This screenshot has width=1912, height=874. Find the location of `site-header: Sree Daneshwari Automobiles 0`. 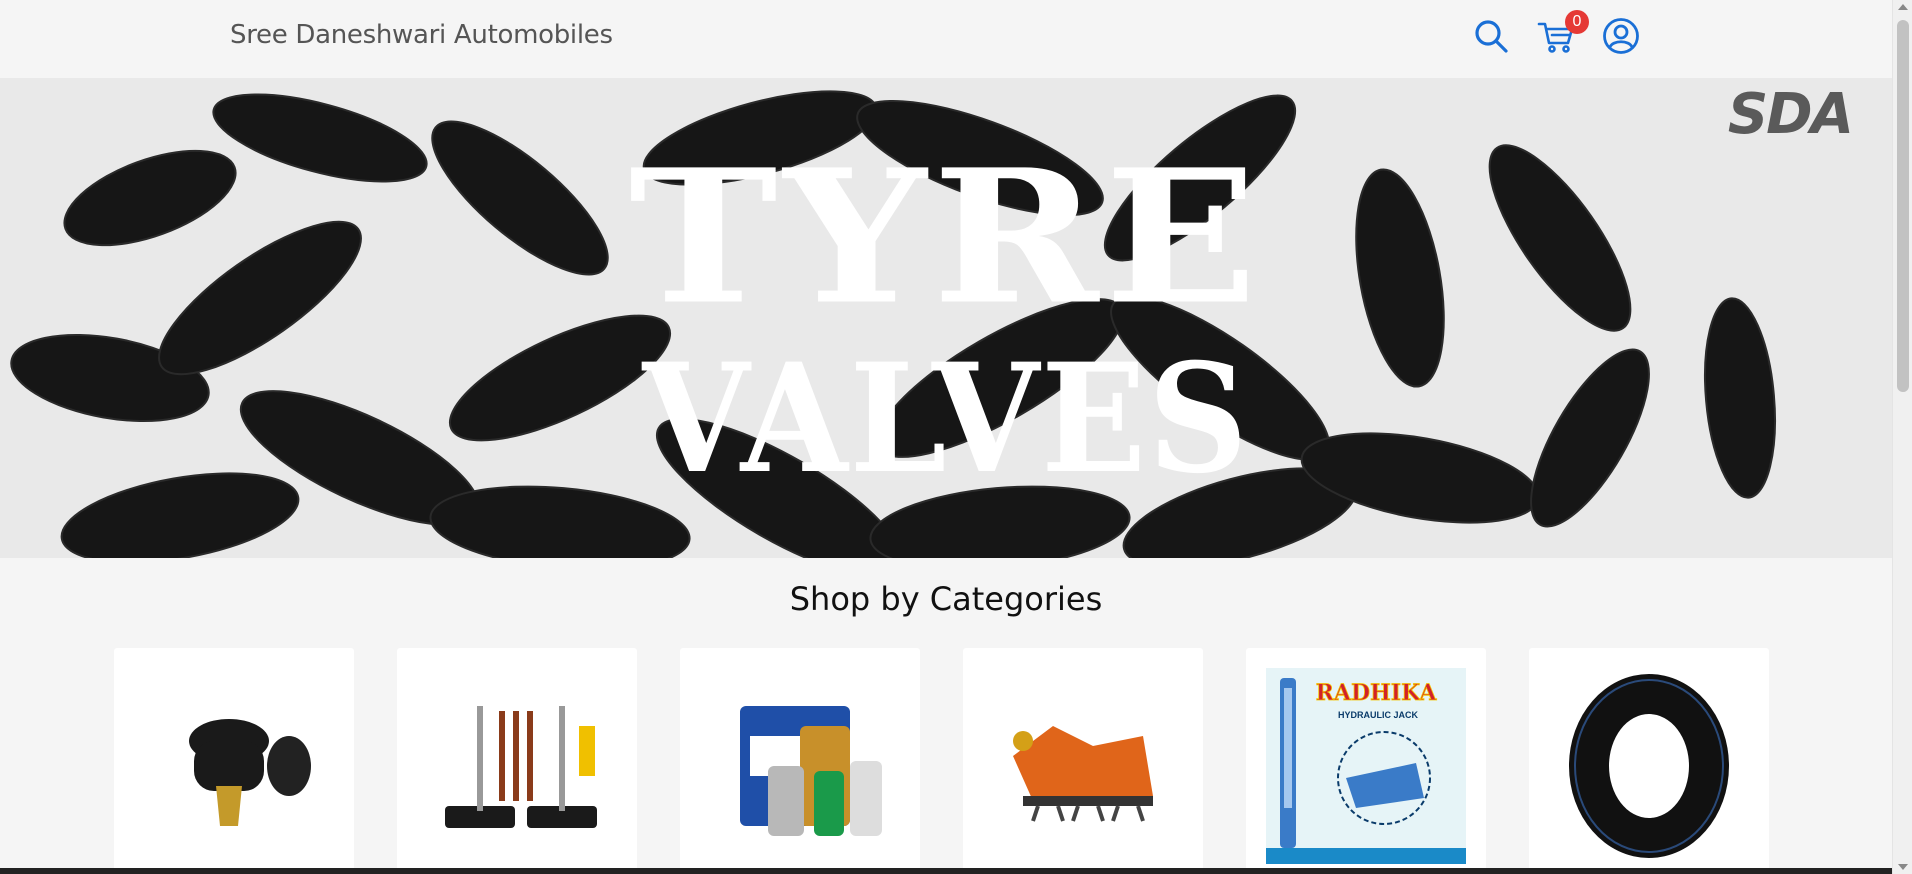

site-header: Sree Daneshwari Automobiles 0 is located at coordinates (946, 39).